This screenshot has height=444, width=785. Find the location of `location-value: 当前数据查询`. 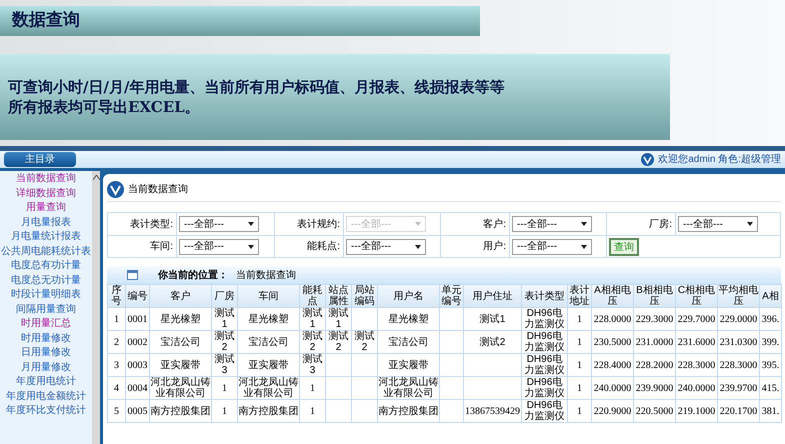

location-value: 当前数据查询 is located at coordinates (266, 275).